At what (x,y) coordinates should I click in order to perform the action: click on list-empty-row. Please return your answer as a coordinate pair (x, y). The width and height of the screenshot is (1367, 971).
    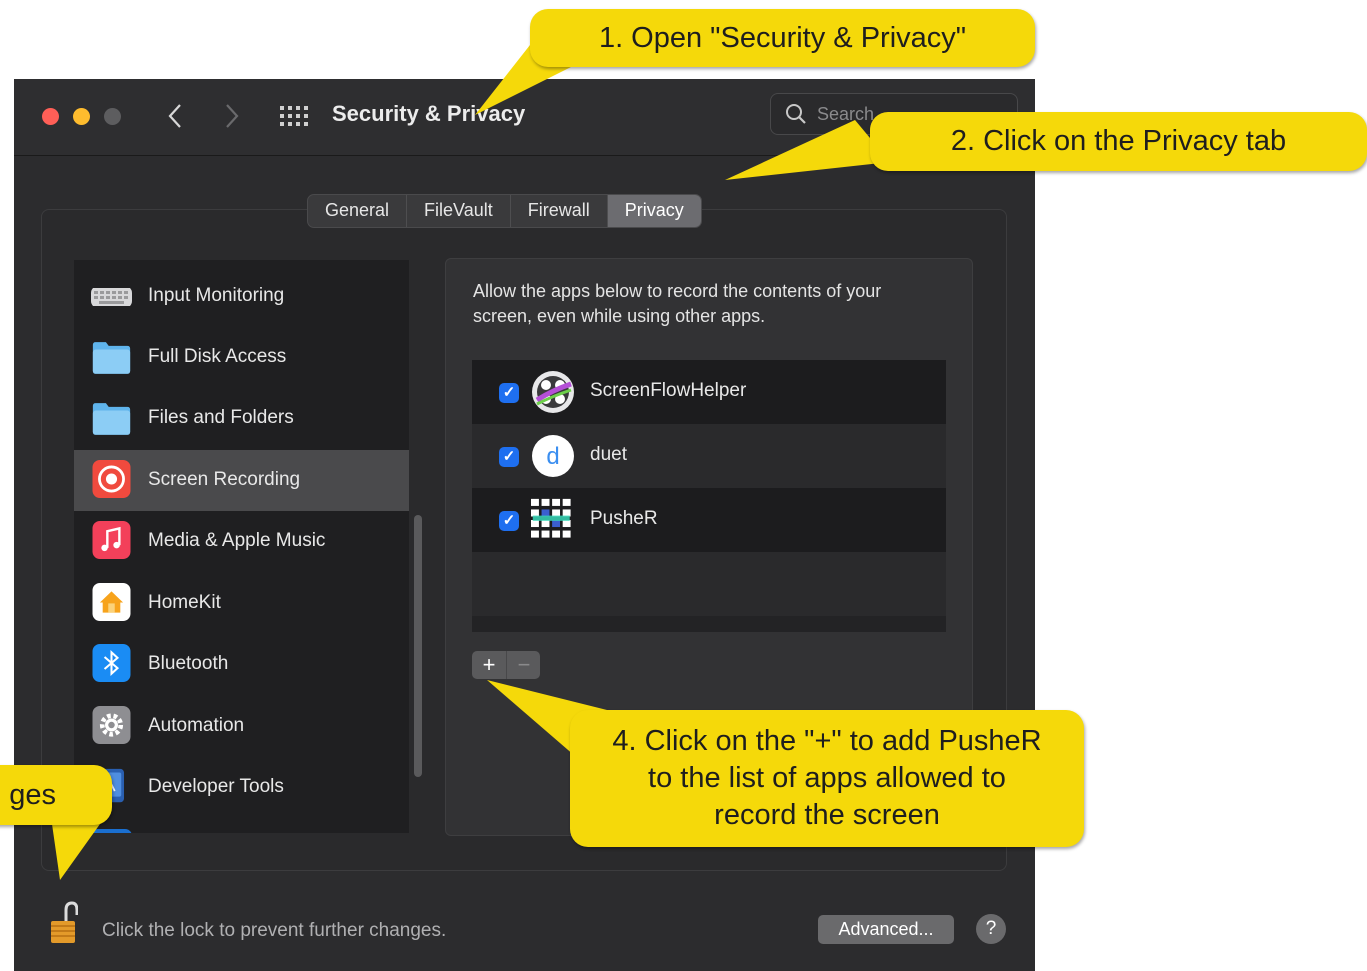
    Looking at the image, I should click on (709, 584).